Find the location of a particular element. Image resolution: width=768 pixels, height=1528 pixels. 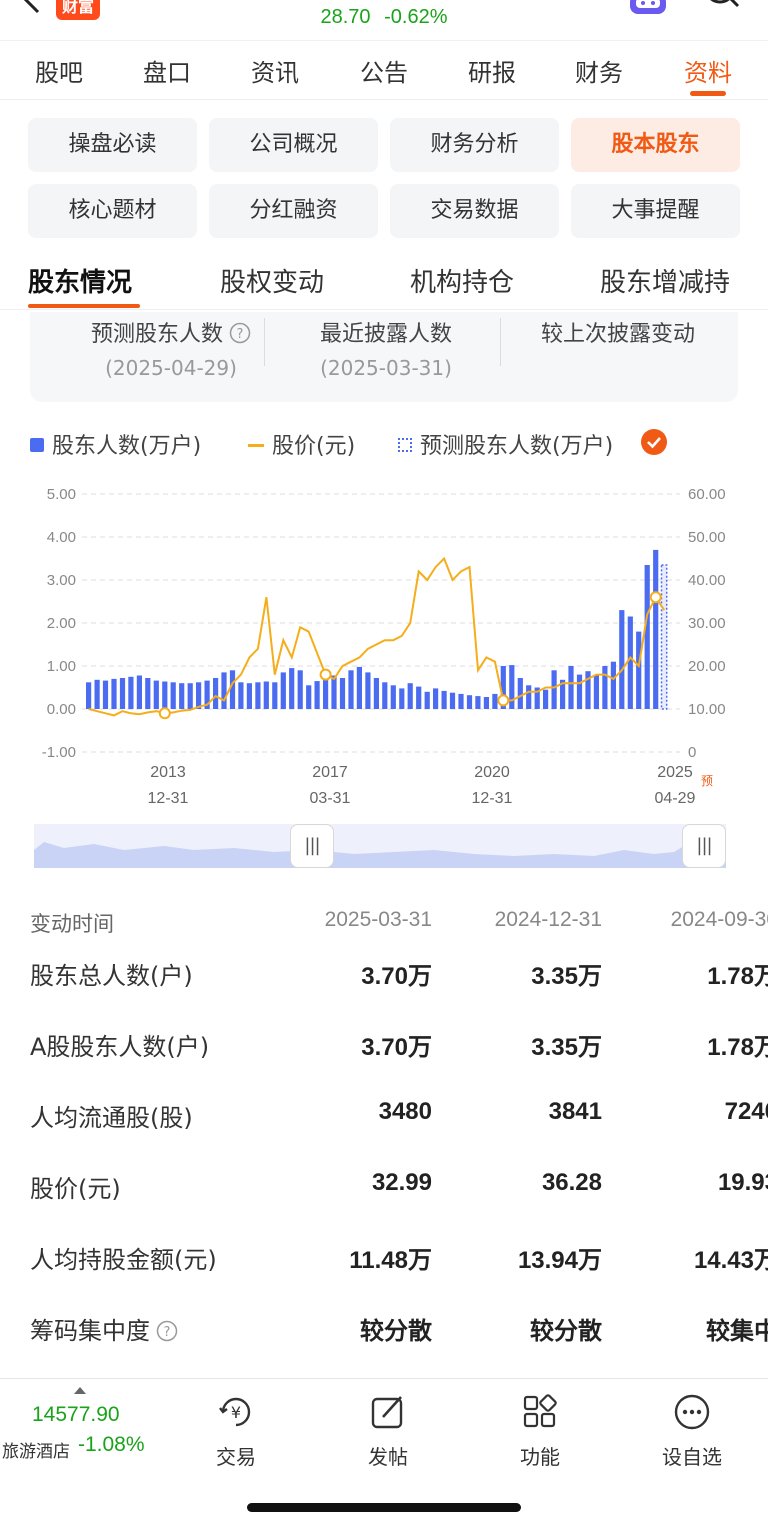

x-label-date: 04-29 is located at coordinates (675, 798).